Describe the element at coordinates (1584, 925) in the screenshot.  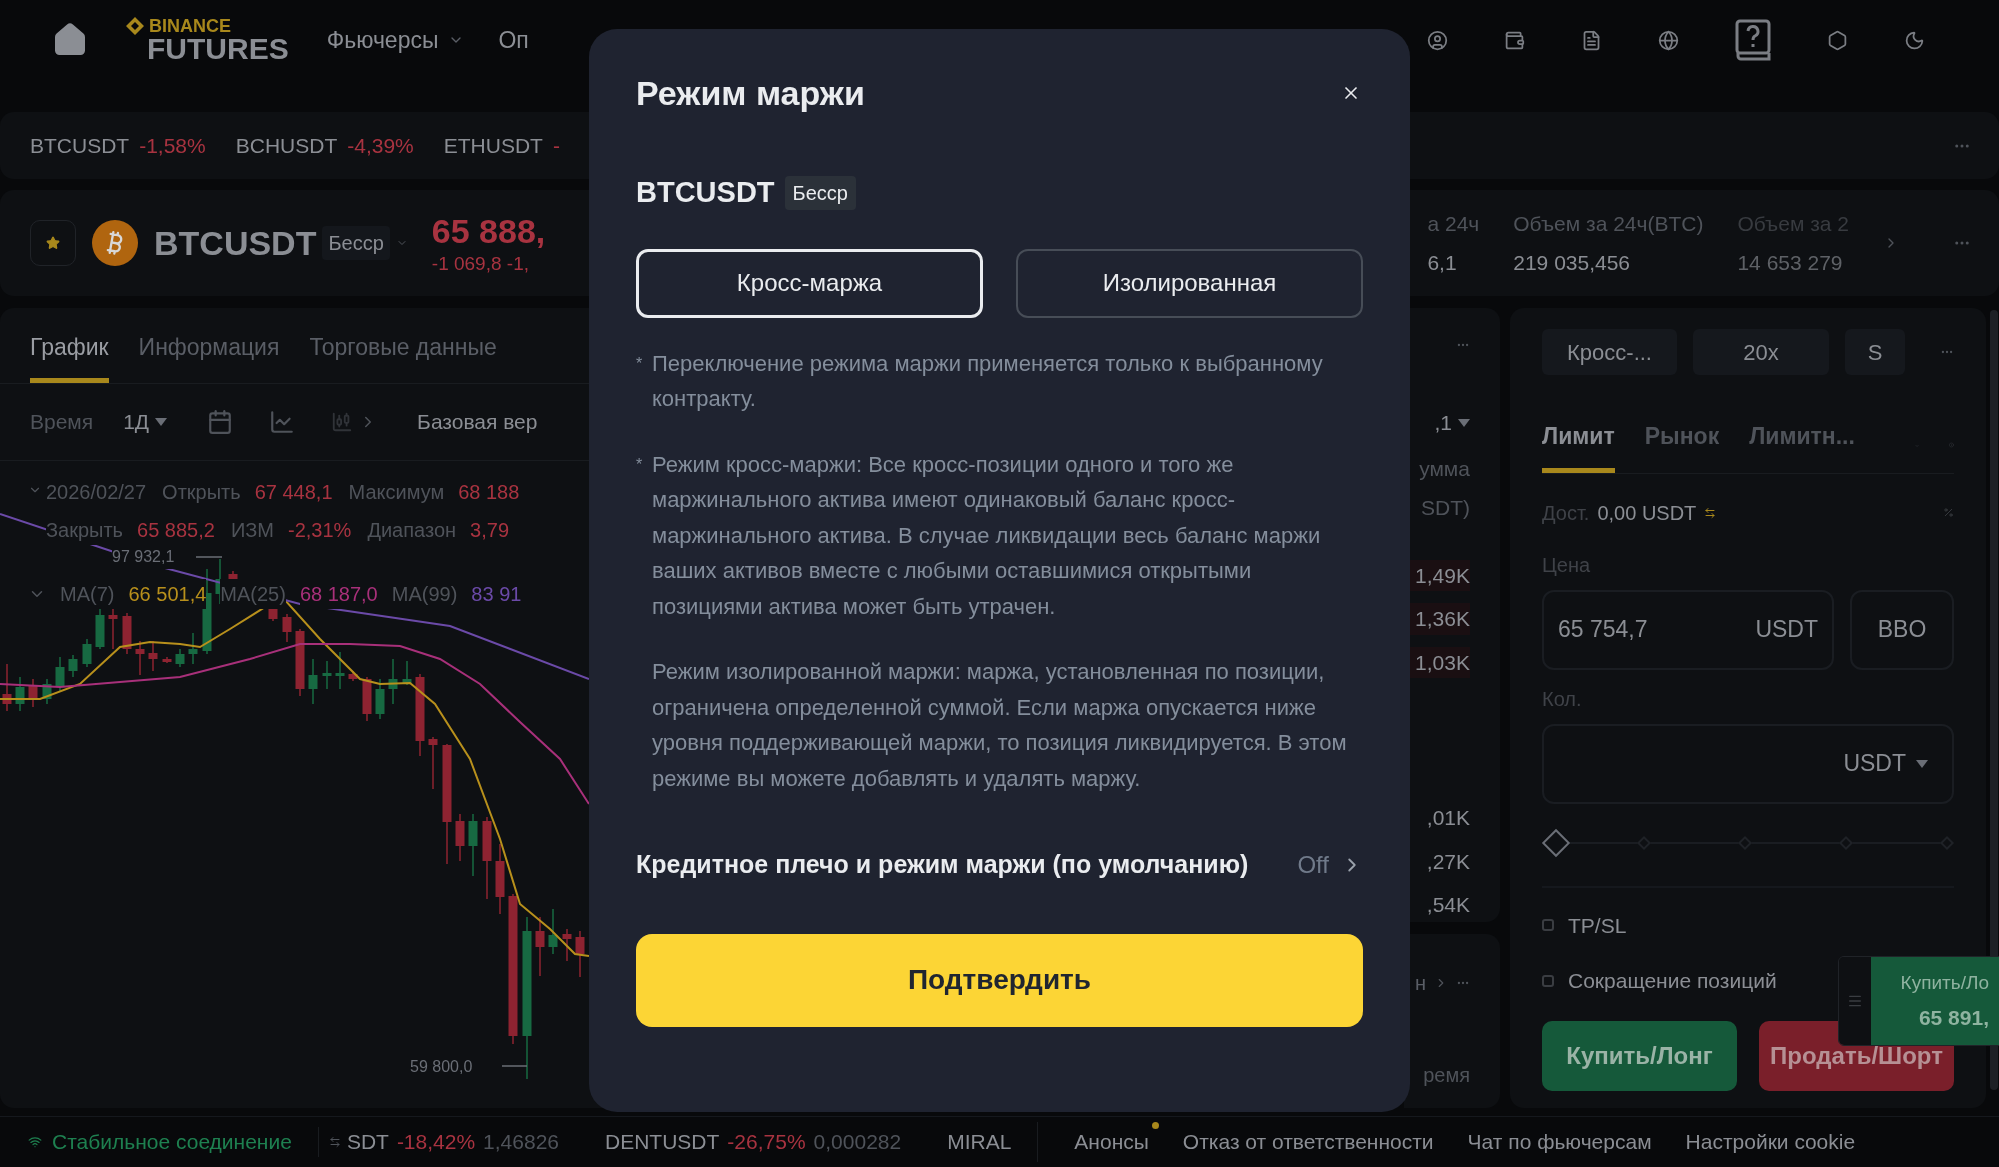
I see `option-checkbox: TP/SL` at that location.